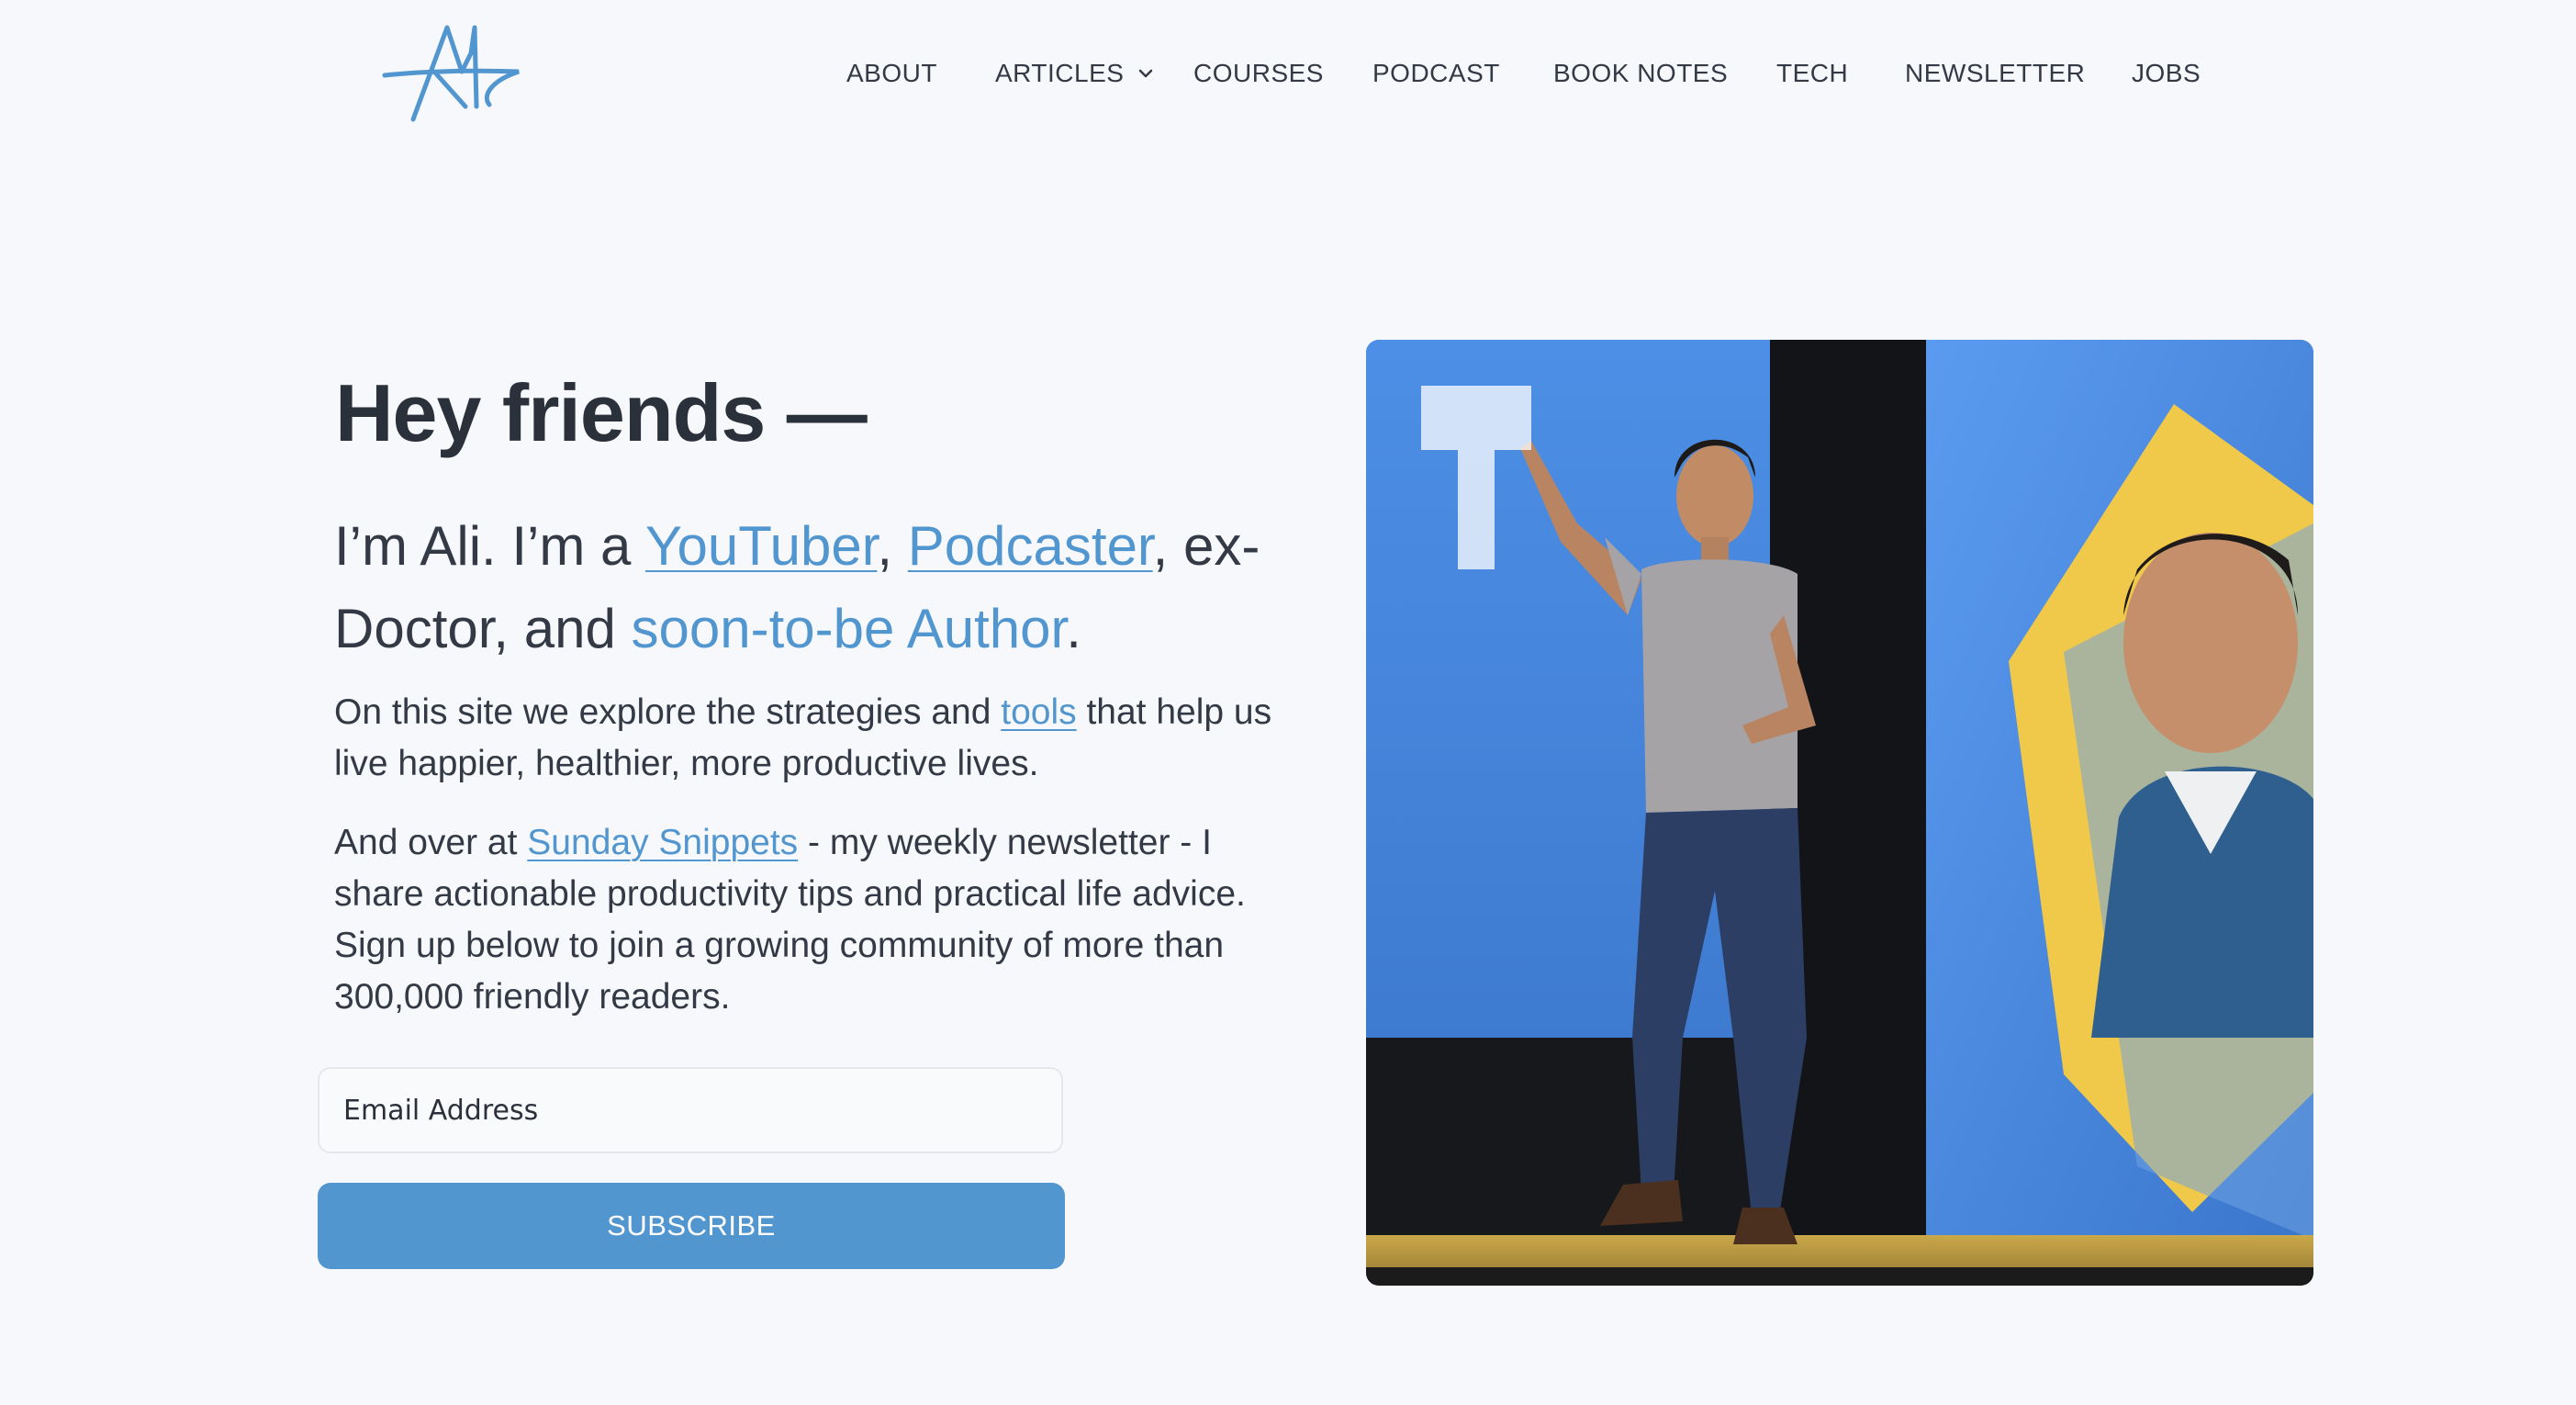 The height and width of the screenshot is (1405, 2576). I want to click on youtuber-link: YouTuber, so click(761, 546).